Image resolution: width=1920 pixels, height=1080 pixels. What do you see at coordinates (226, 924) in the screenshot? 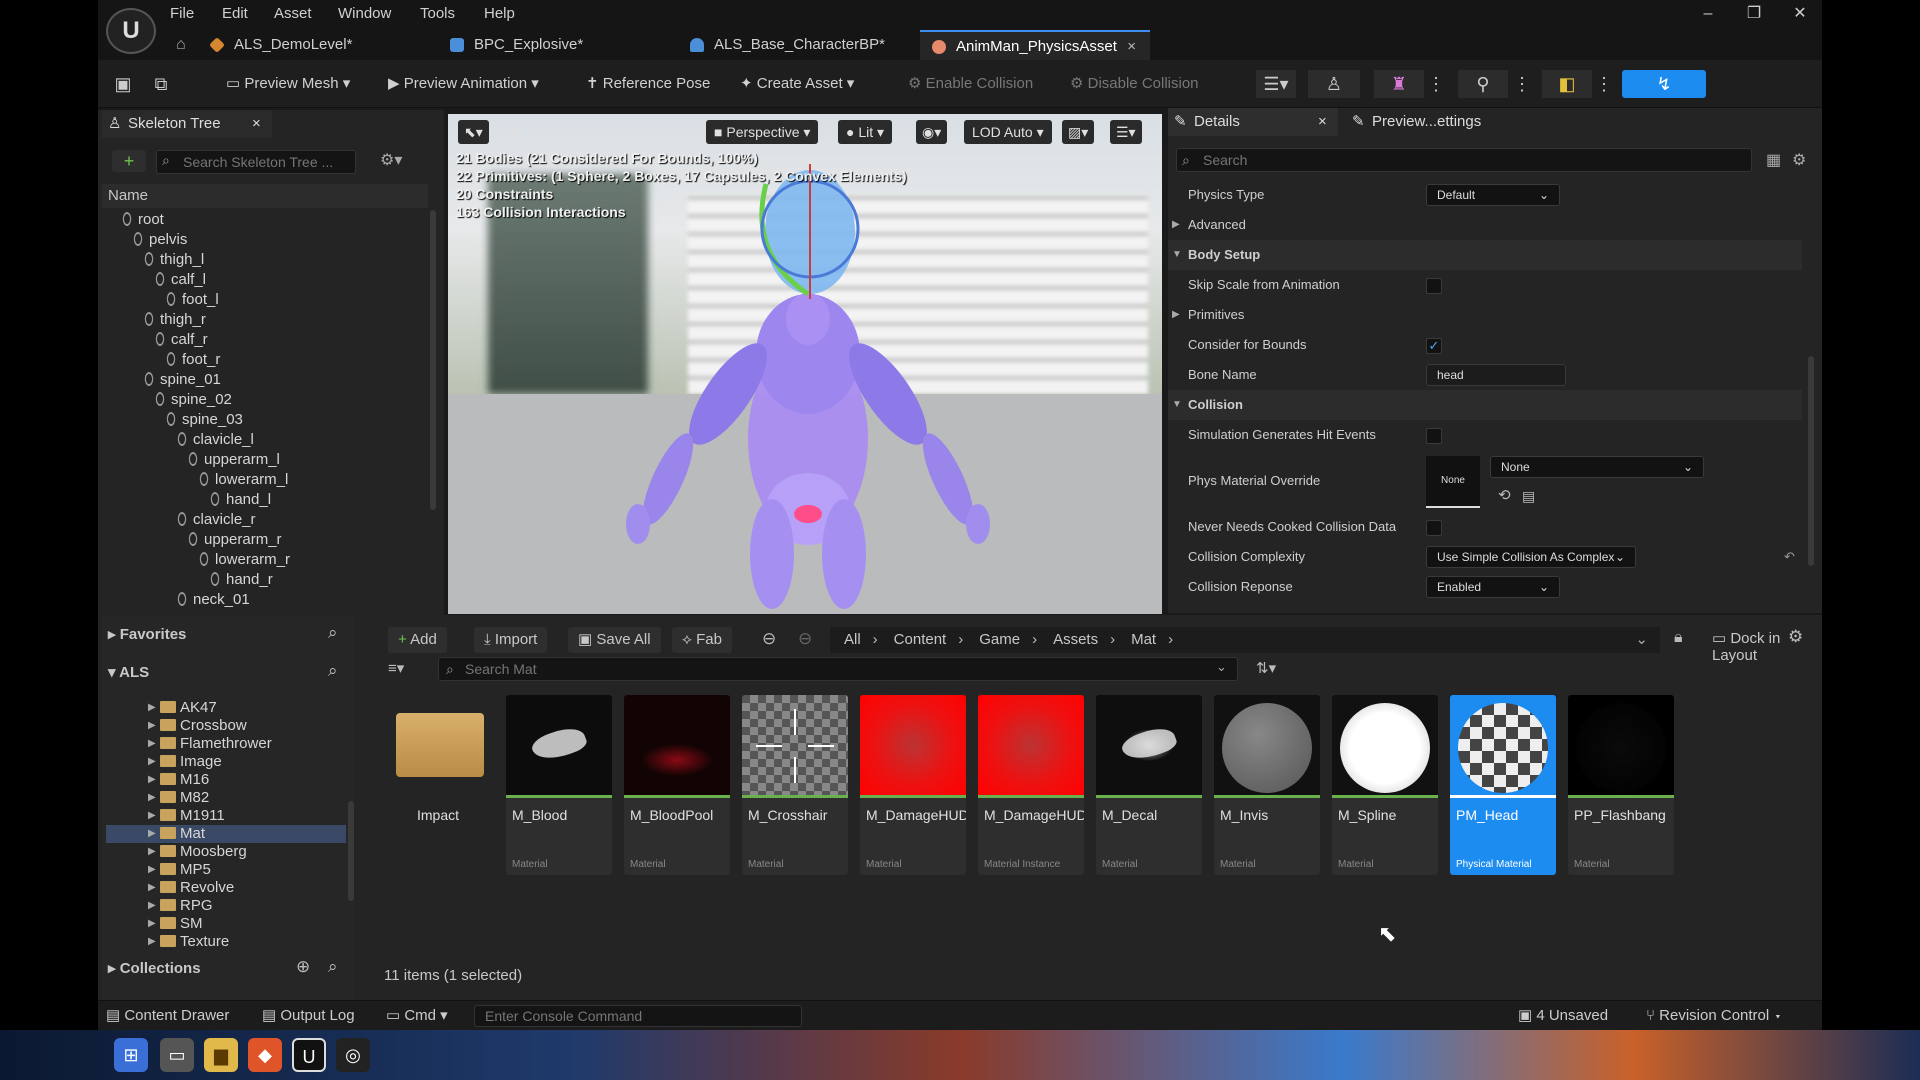
I see `folder-sm: ▶ SM` at bounding box center [226, 924].